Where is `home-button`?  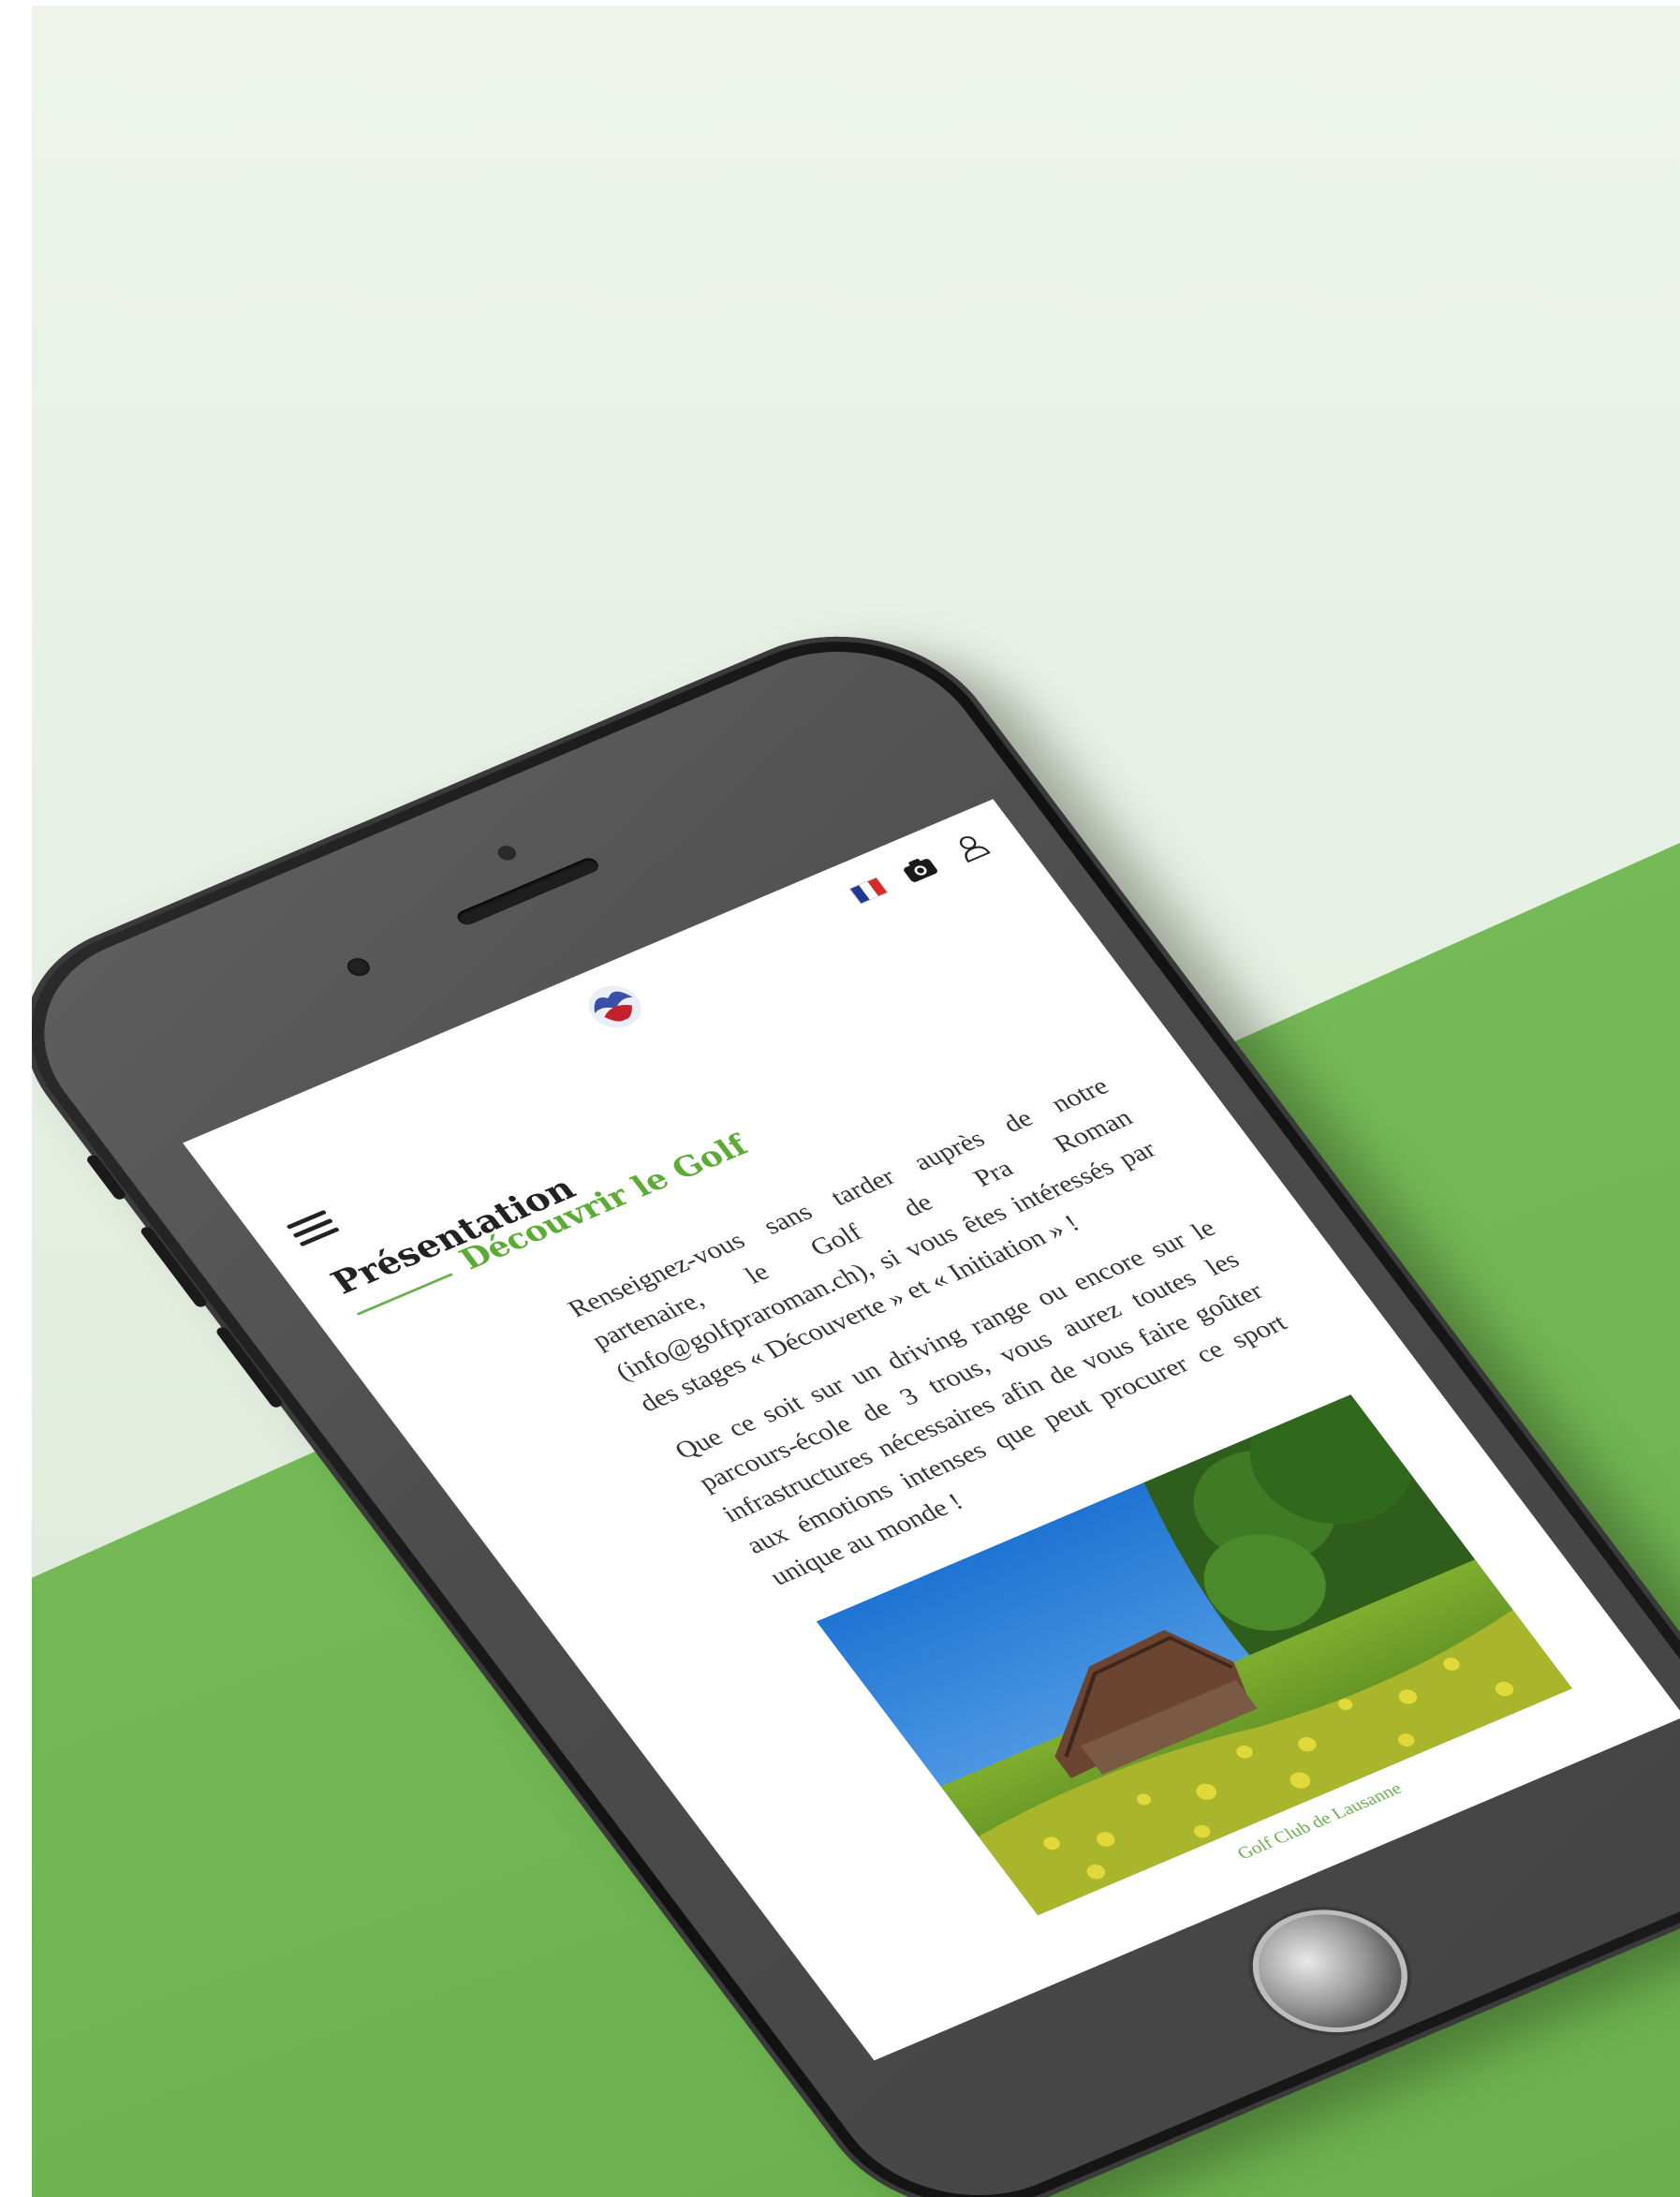
home-button is located at coordinates (1330, 1971).